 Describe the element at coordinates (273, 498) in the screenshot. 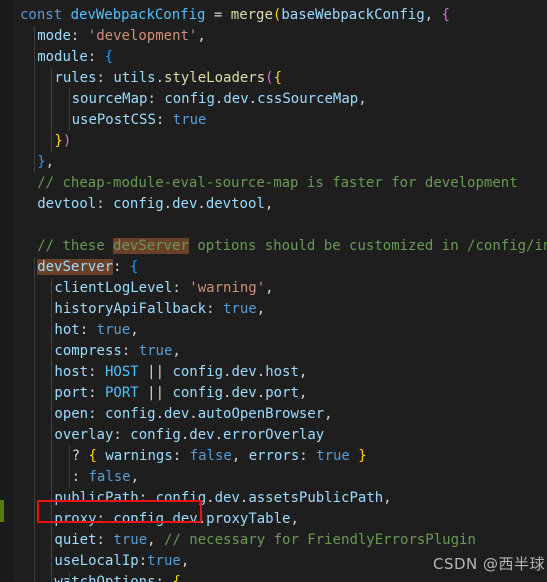

I see `code-line: publicPath: config.dev.assetsPublicPath,` at that location.